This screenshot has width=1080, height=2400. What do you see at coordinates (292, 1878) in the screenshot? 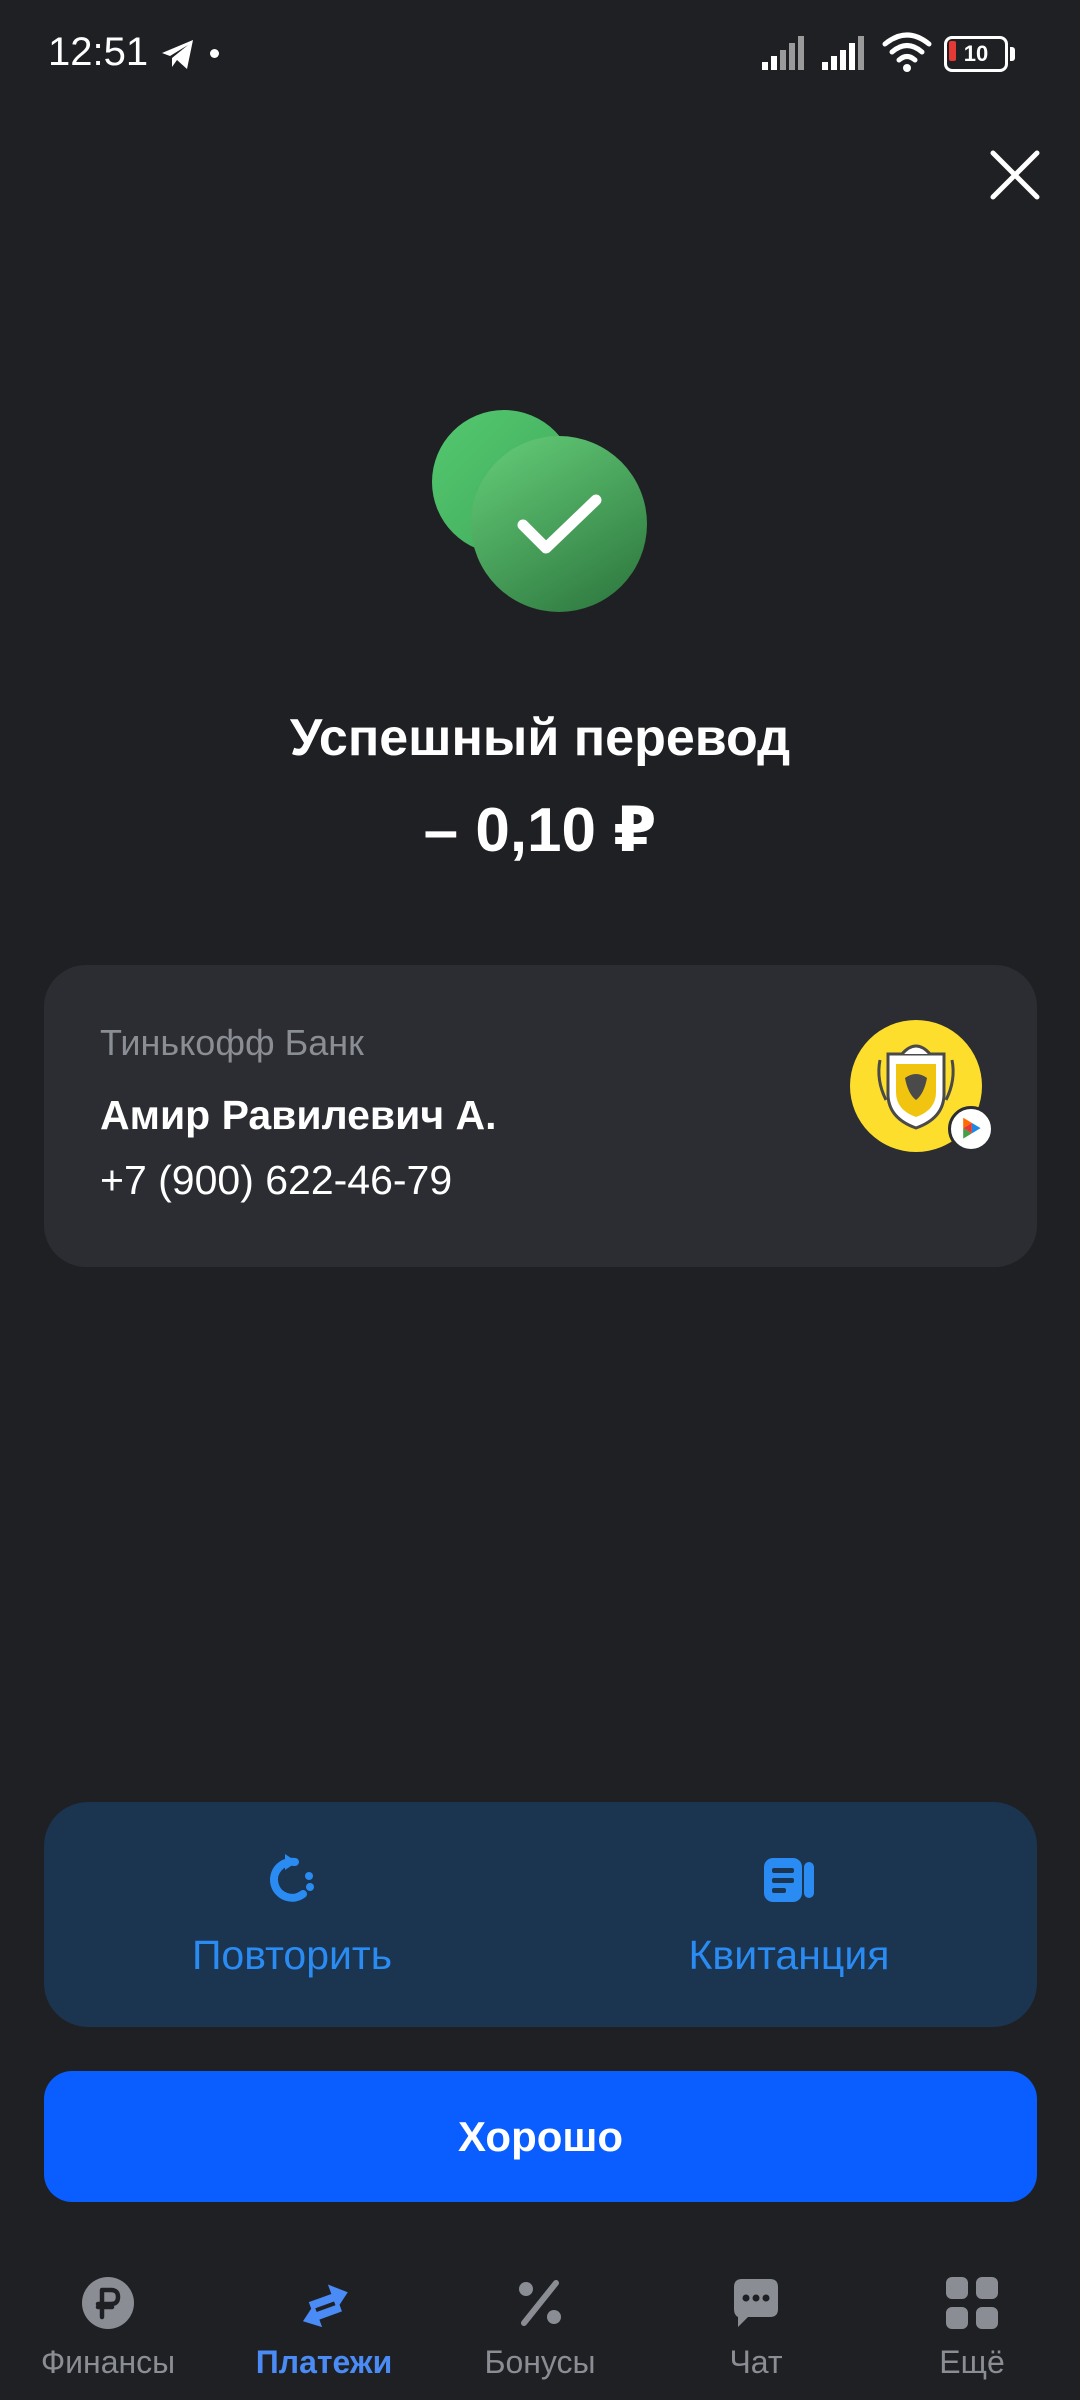
I see `repeat-icon` at bounding box center [292, 1878].